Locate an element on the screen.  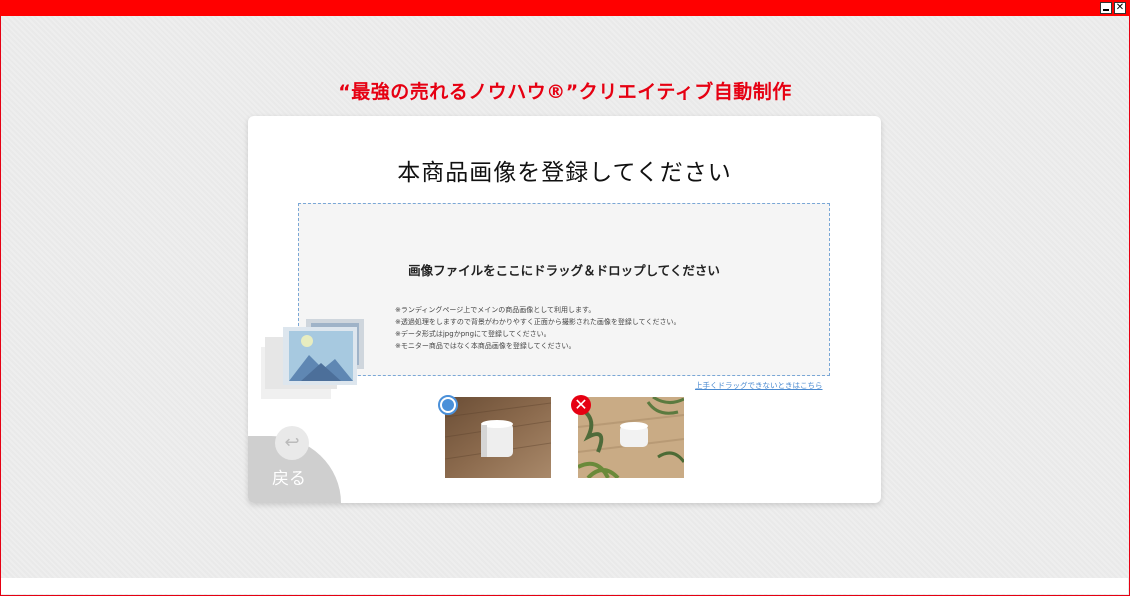
check-circle-icon is located at coordinates (448, 405).